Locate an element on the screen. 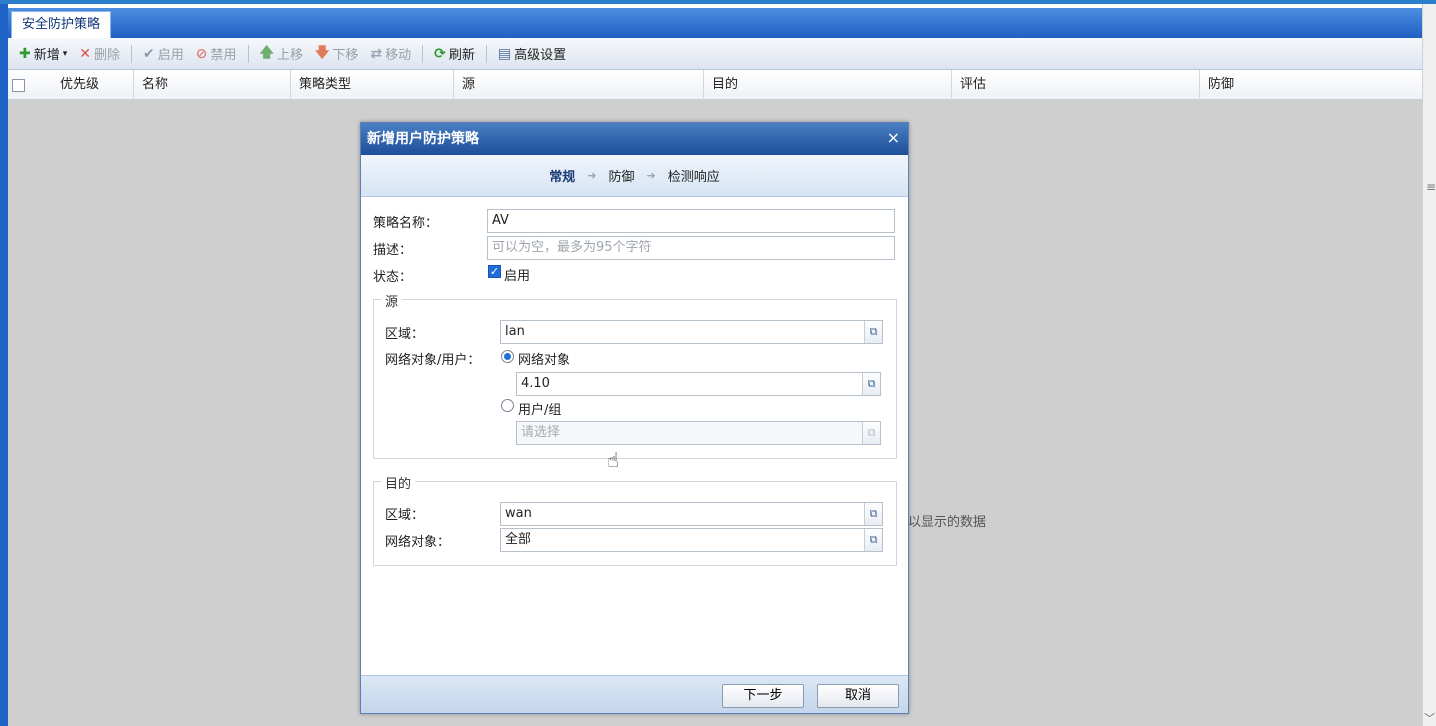  network-object-value: 4.10 is located at coordinates (535, 383).